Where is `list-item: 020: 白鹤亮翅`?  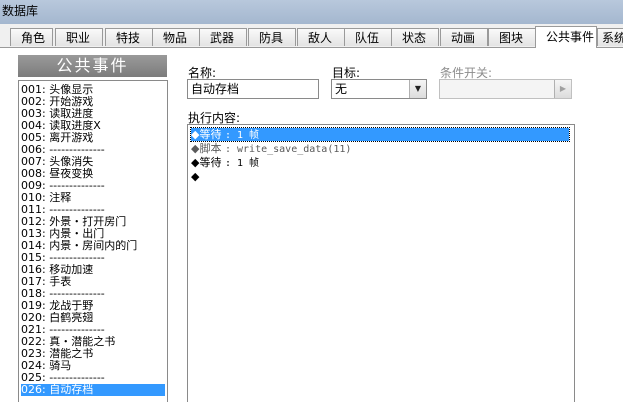 list-item: 020: 白鹤亮翅 is located at coordinates (93, 318).